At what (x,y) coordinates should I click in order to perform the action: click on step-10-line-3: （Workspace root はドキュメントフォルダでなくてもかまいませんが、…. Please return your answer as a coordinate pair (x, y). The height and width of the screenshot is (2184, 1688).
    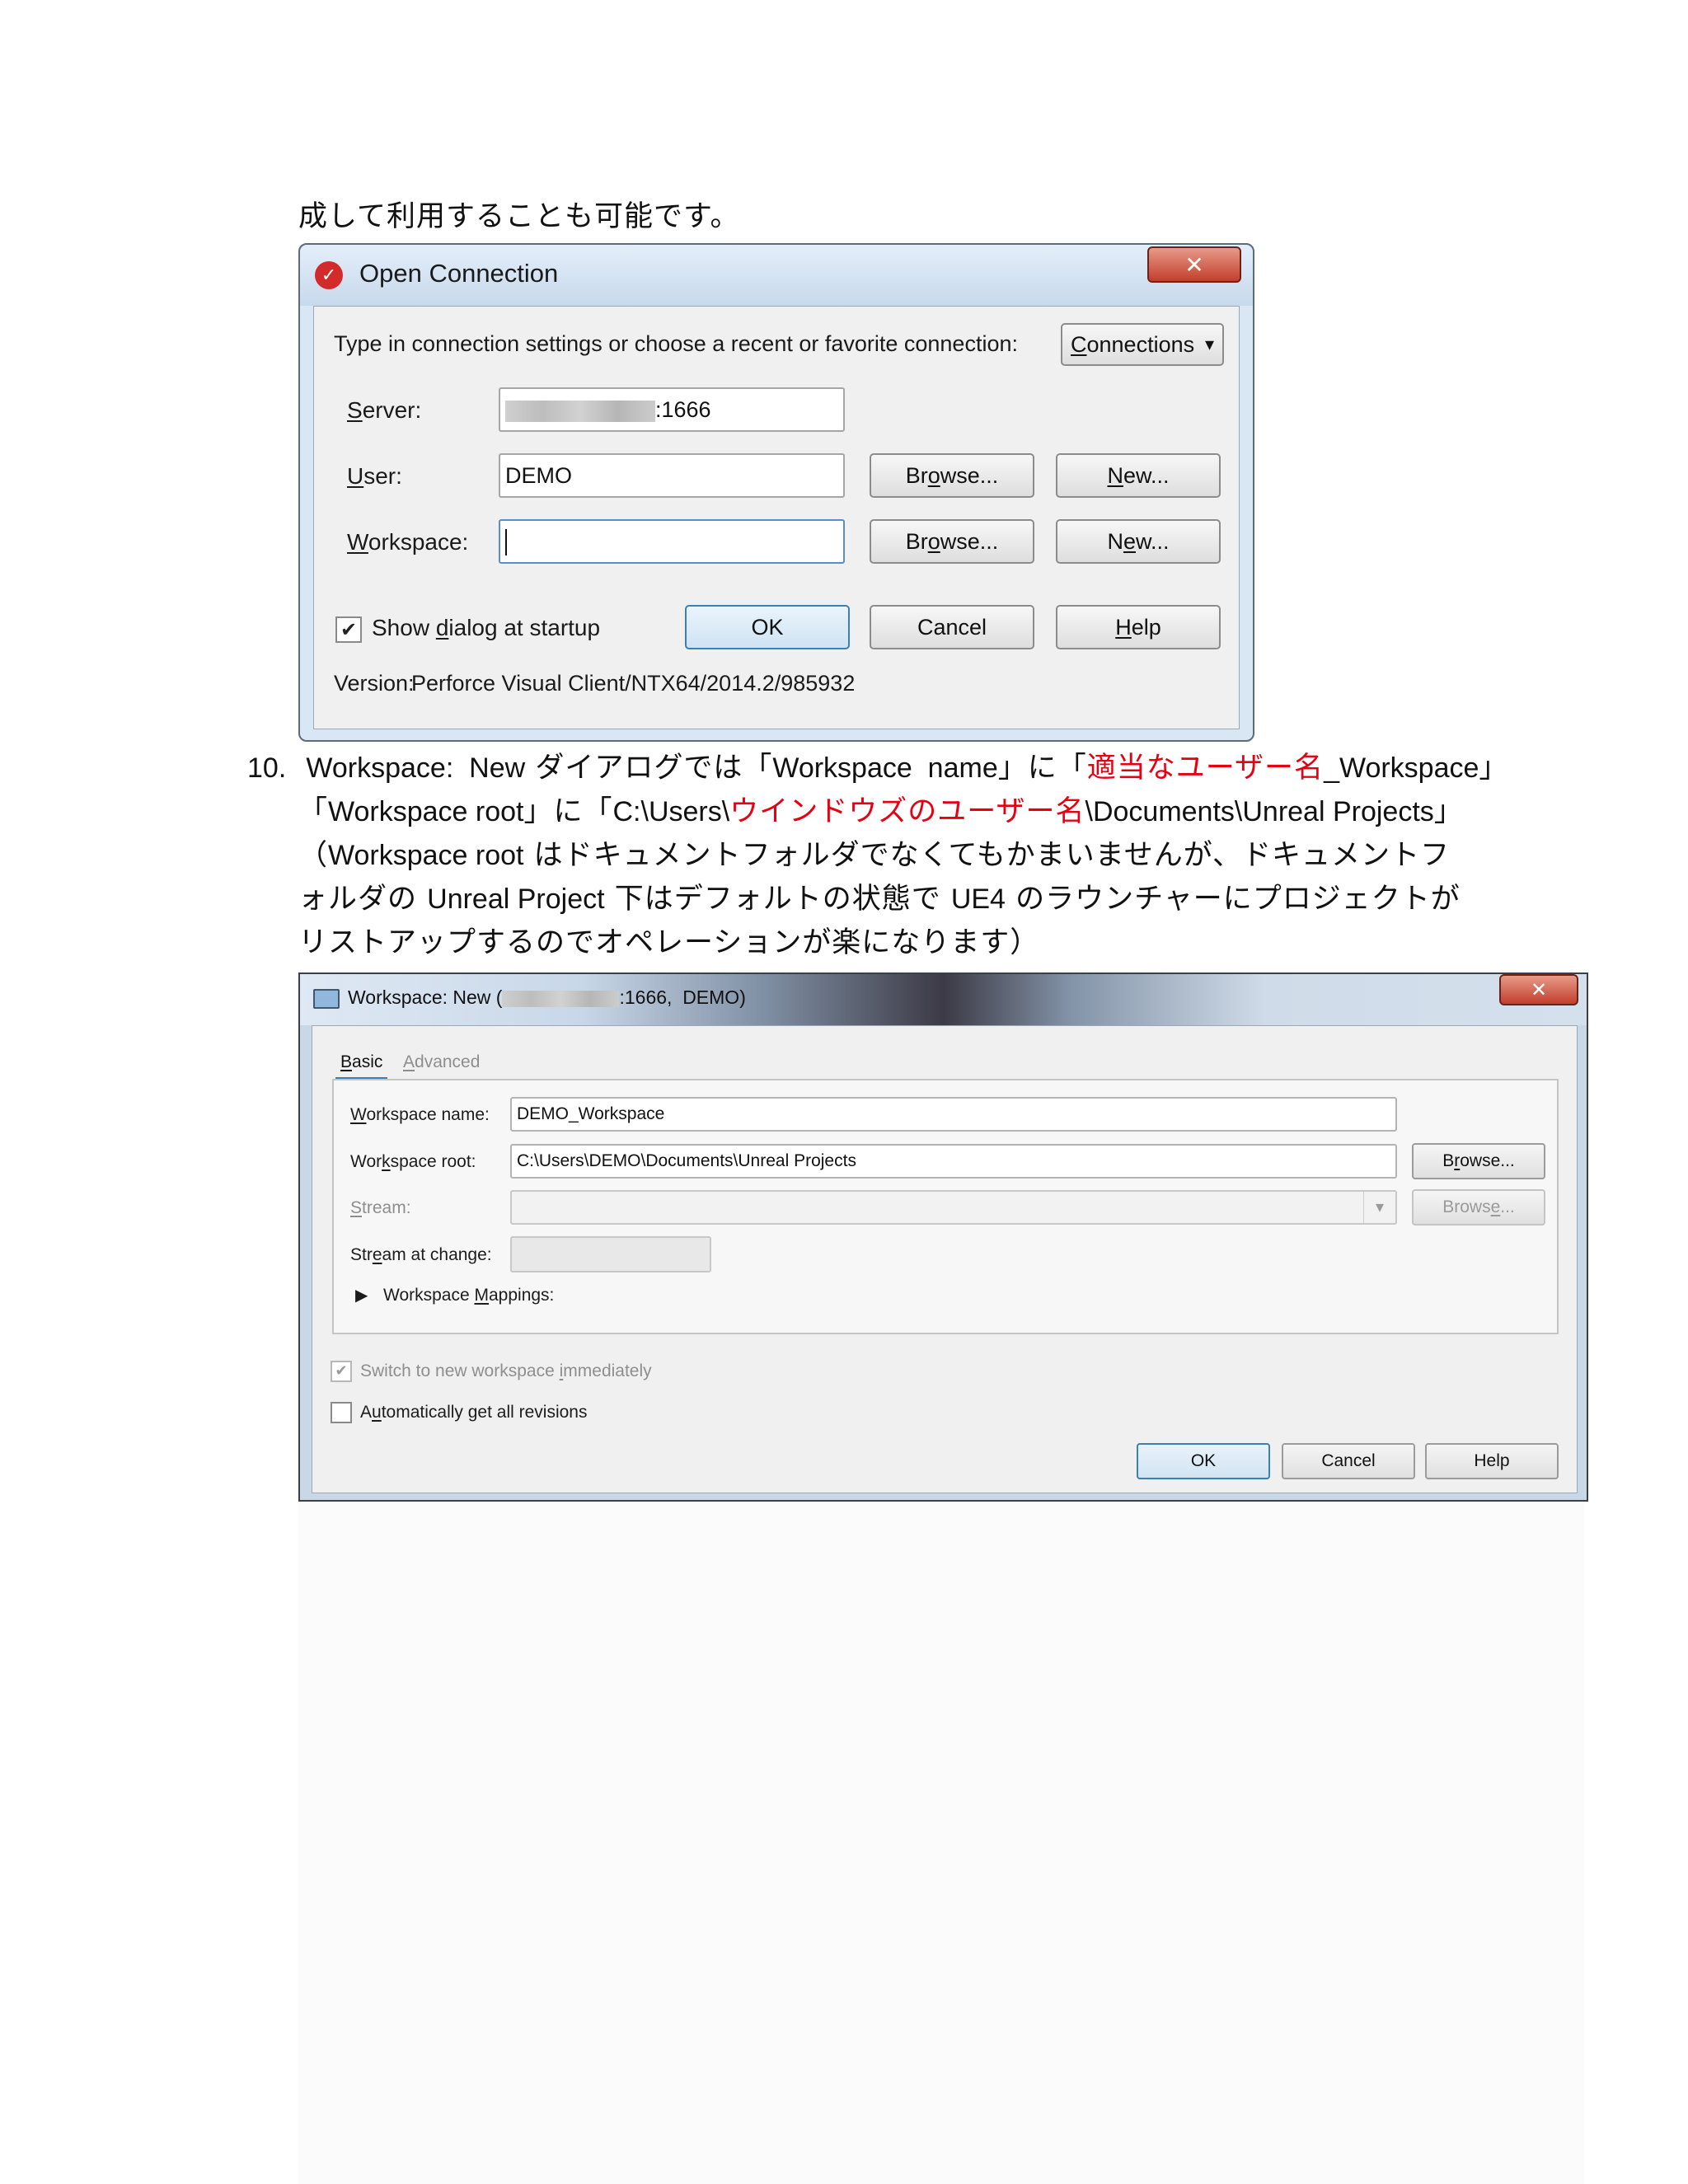
    Looking at the image, I should click on (875, 855).